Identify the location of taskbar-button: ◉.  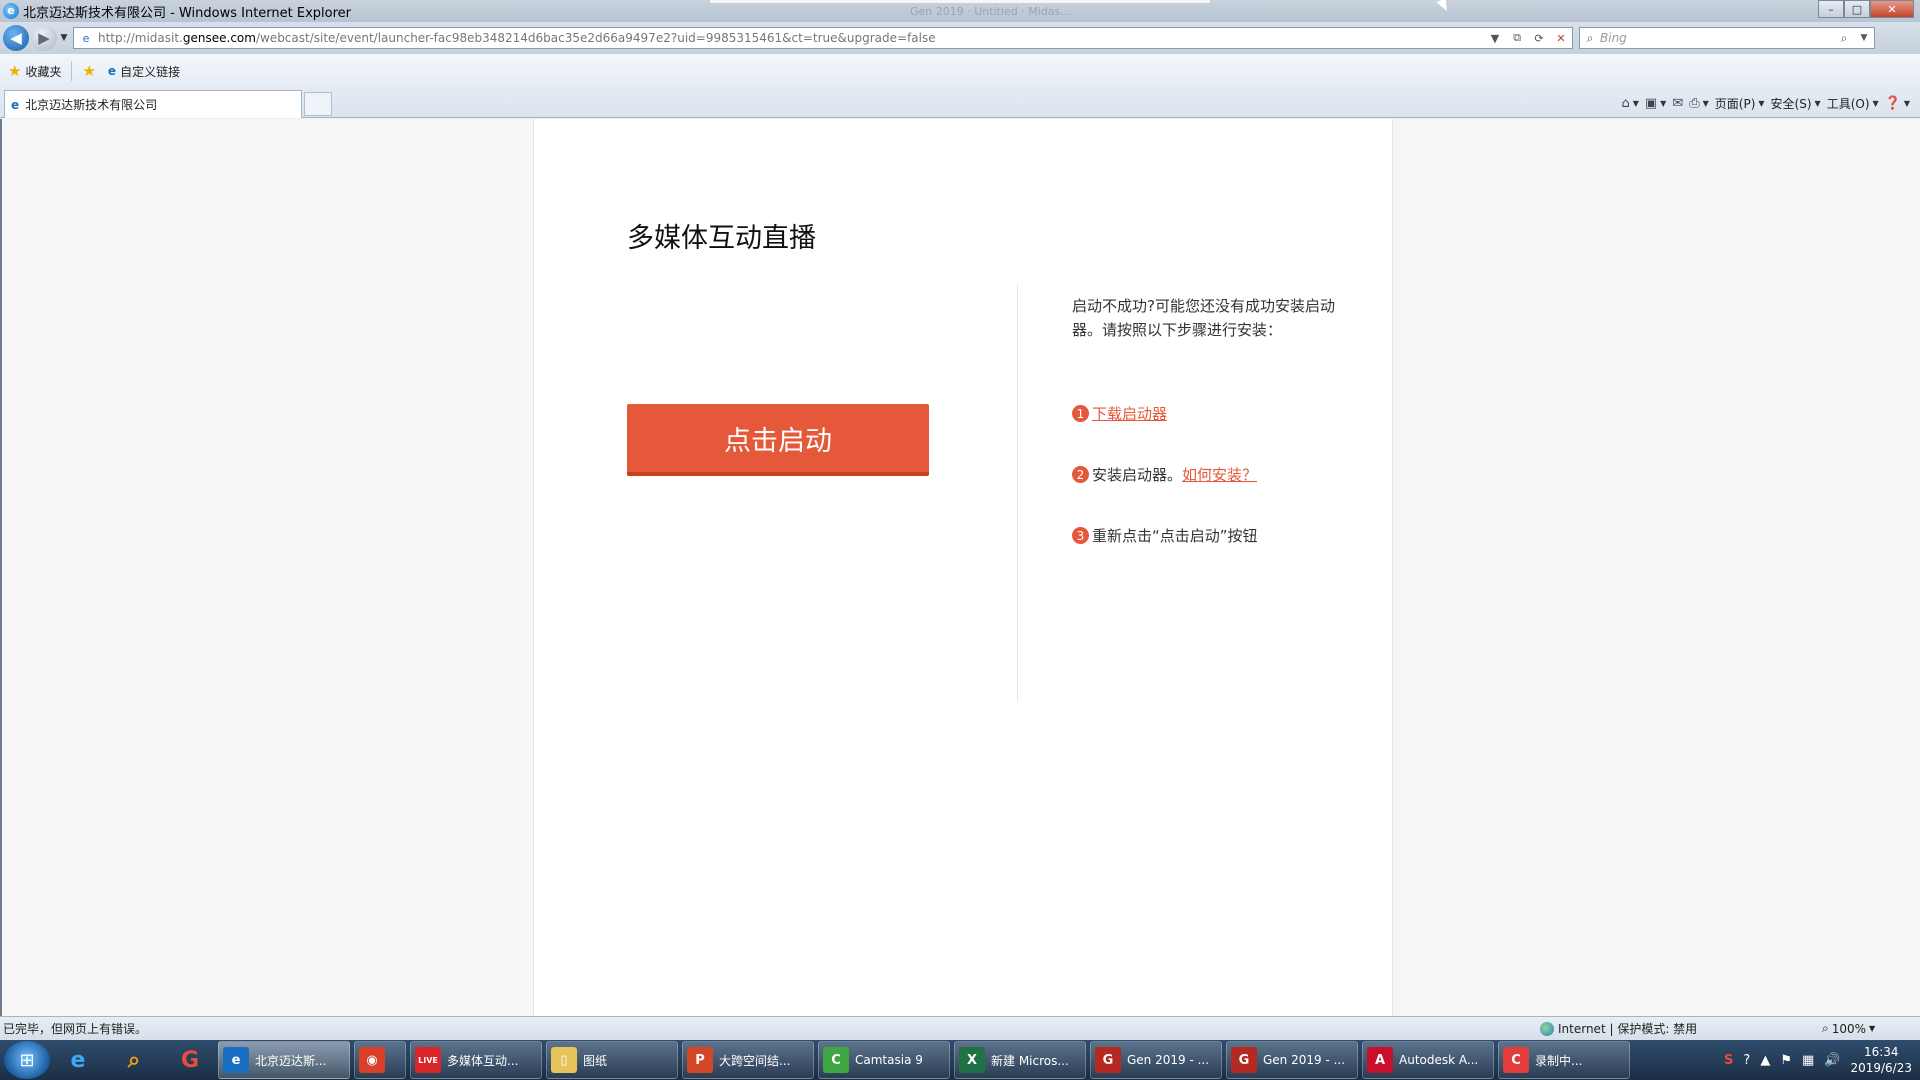
(380, 1060).